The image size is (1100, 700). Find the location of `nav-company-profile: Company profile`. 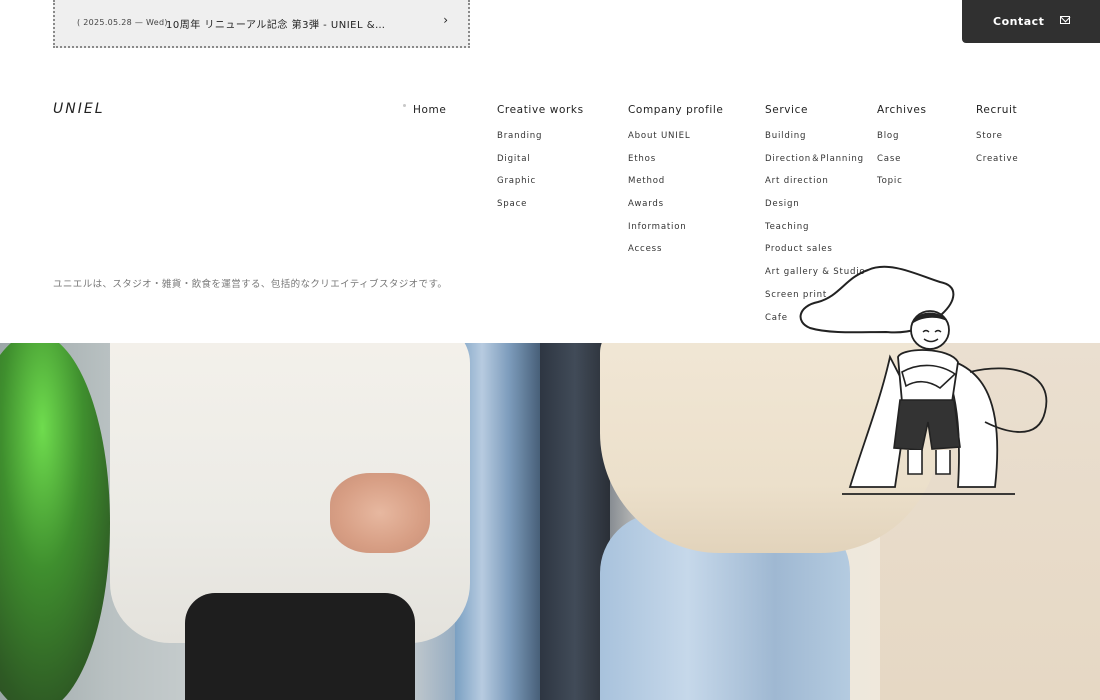

nav-company-profile: Company profile is located at coordinates (675, 110).